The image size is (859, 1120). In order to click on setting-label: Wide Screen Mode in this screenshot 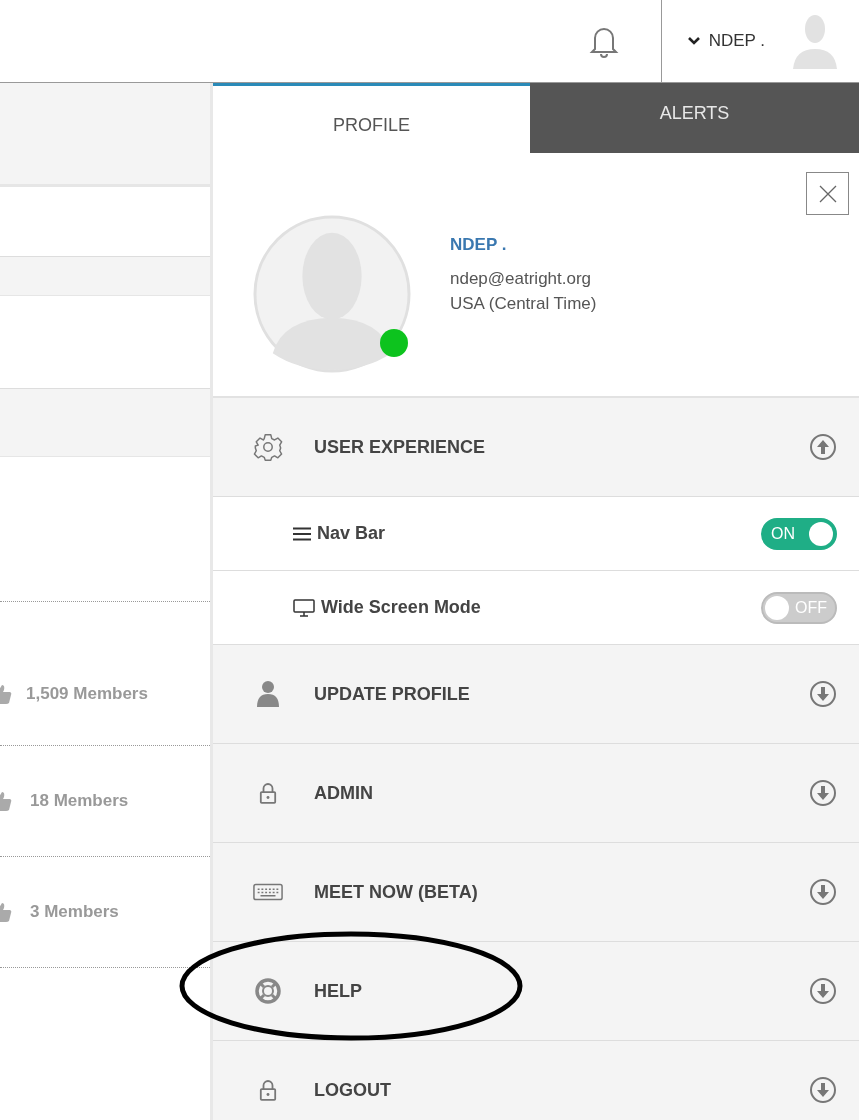, I will do `click(401, 607)`.